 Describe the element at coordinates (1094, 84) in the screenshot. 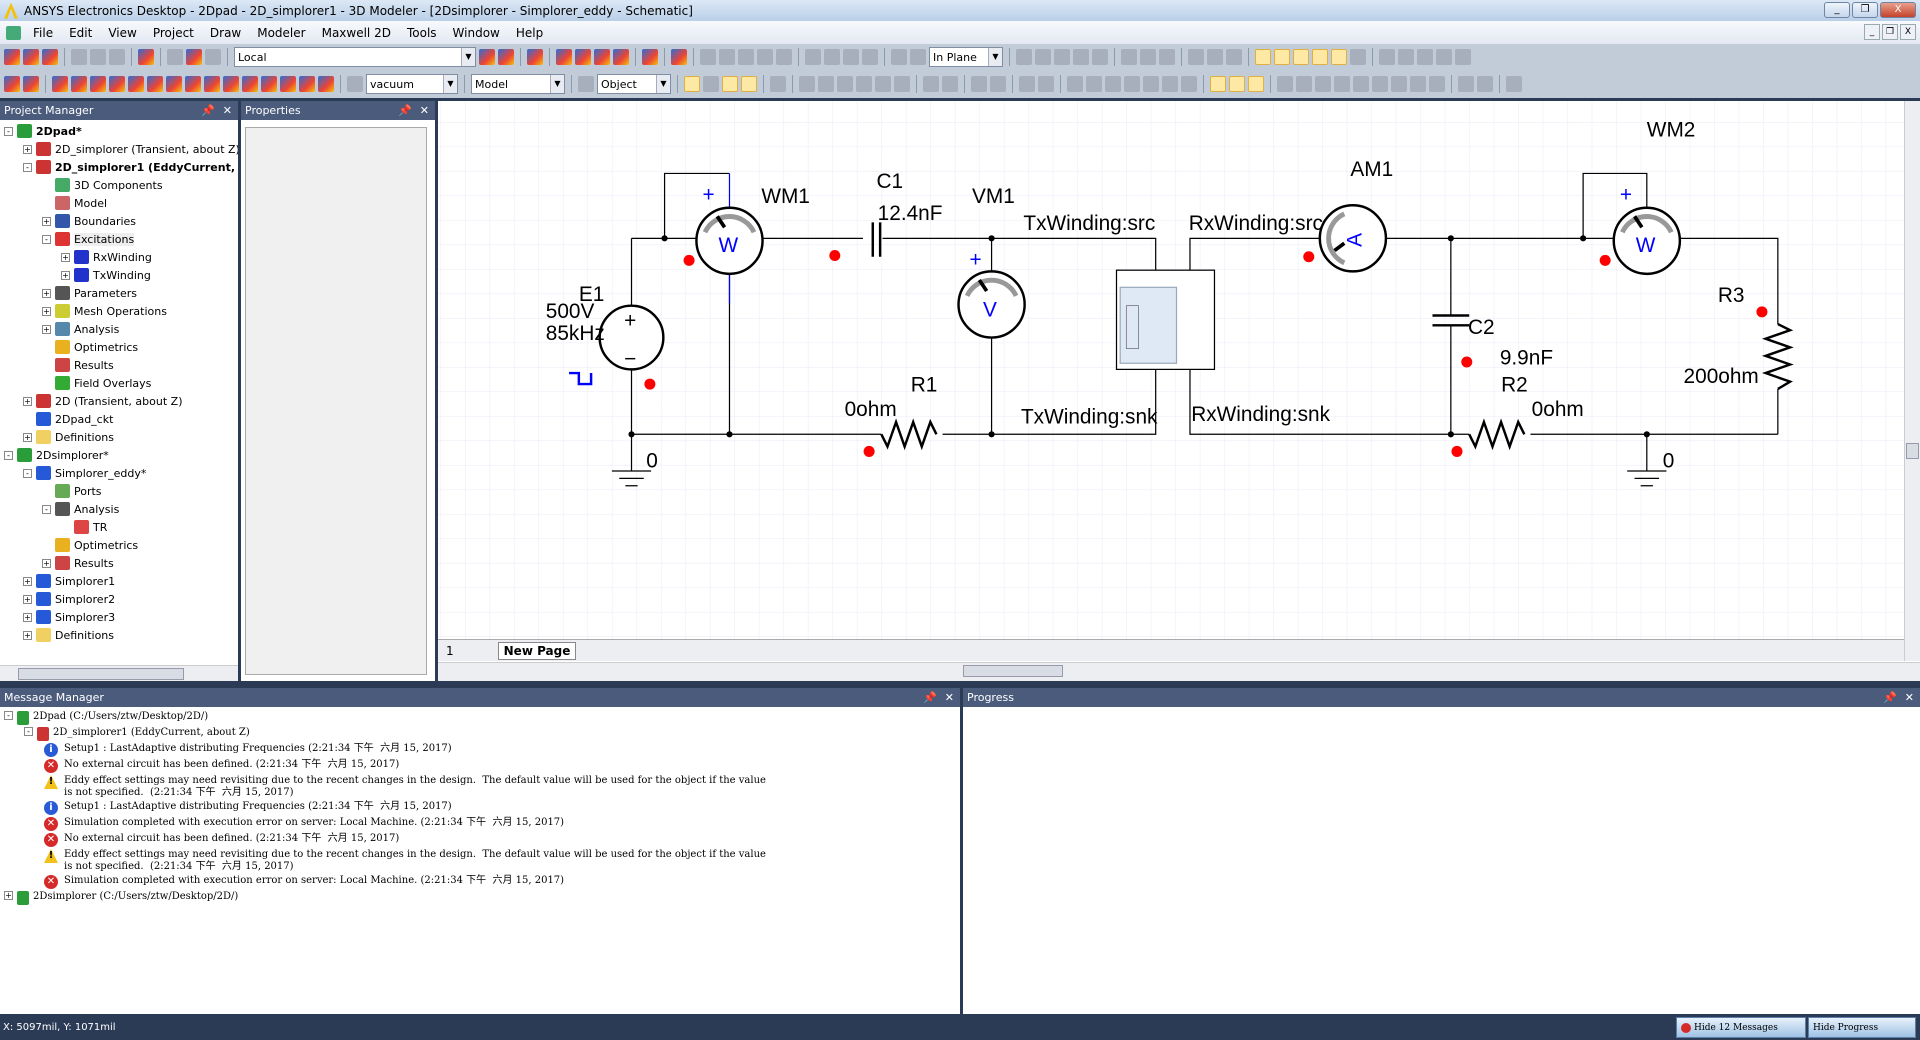

I see `wire2-icon` at that location.